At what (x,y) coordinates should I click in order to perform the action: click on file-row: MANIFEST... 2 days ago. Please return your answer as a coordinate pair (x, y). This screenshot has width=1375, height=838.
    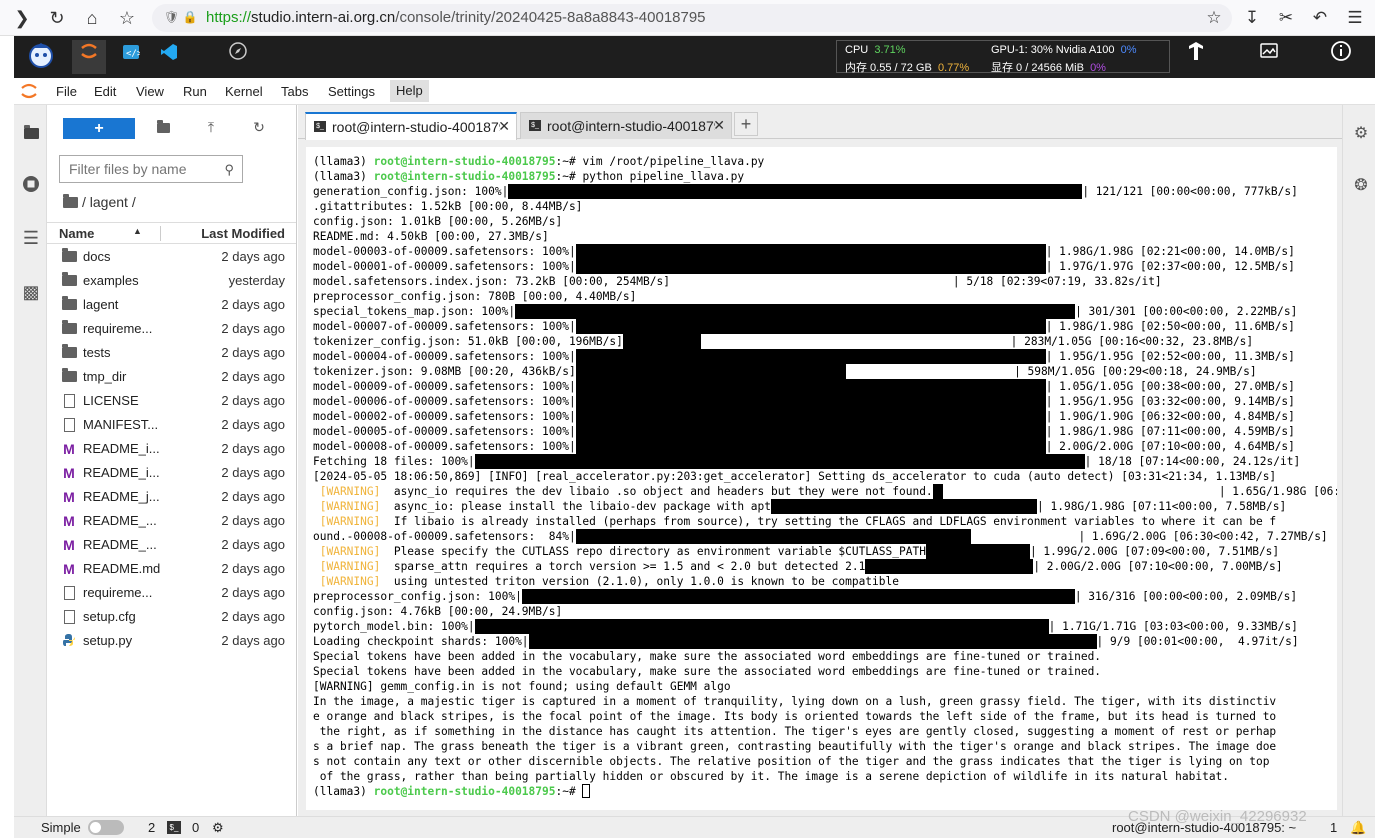
    Looking at the image, I should click on (171, 425).